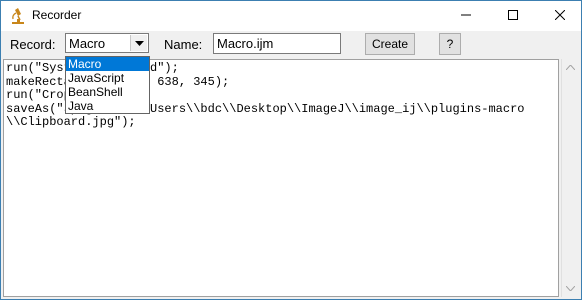  Describe the element at coordinates (18, 16) in the screenshot. I see `microscope-icon` at that location.